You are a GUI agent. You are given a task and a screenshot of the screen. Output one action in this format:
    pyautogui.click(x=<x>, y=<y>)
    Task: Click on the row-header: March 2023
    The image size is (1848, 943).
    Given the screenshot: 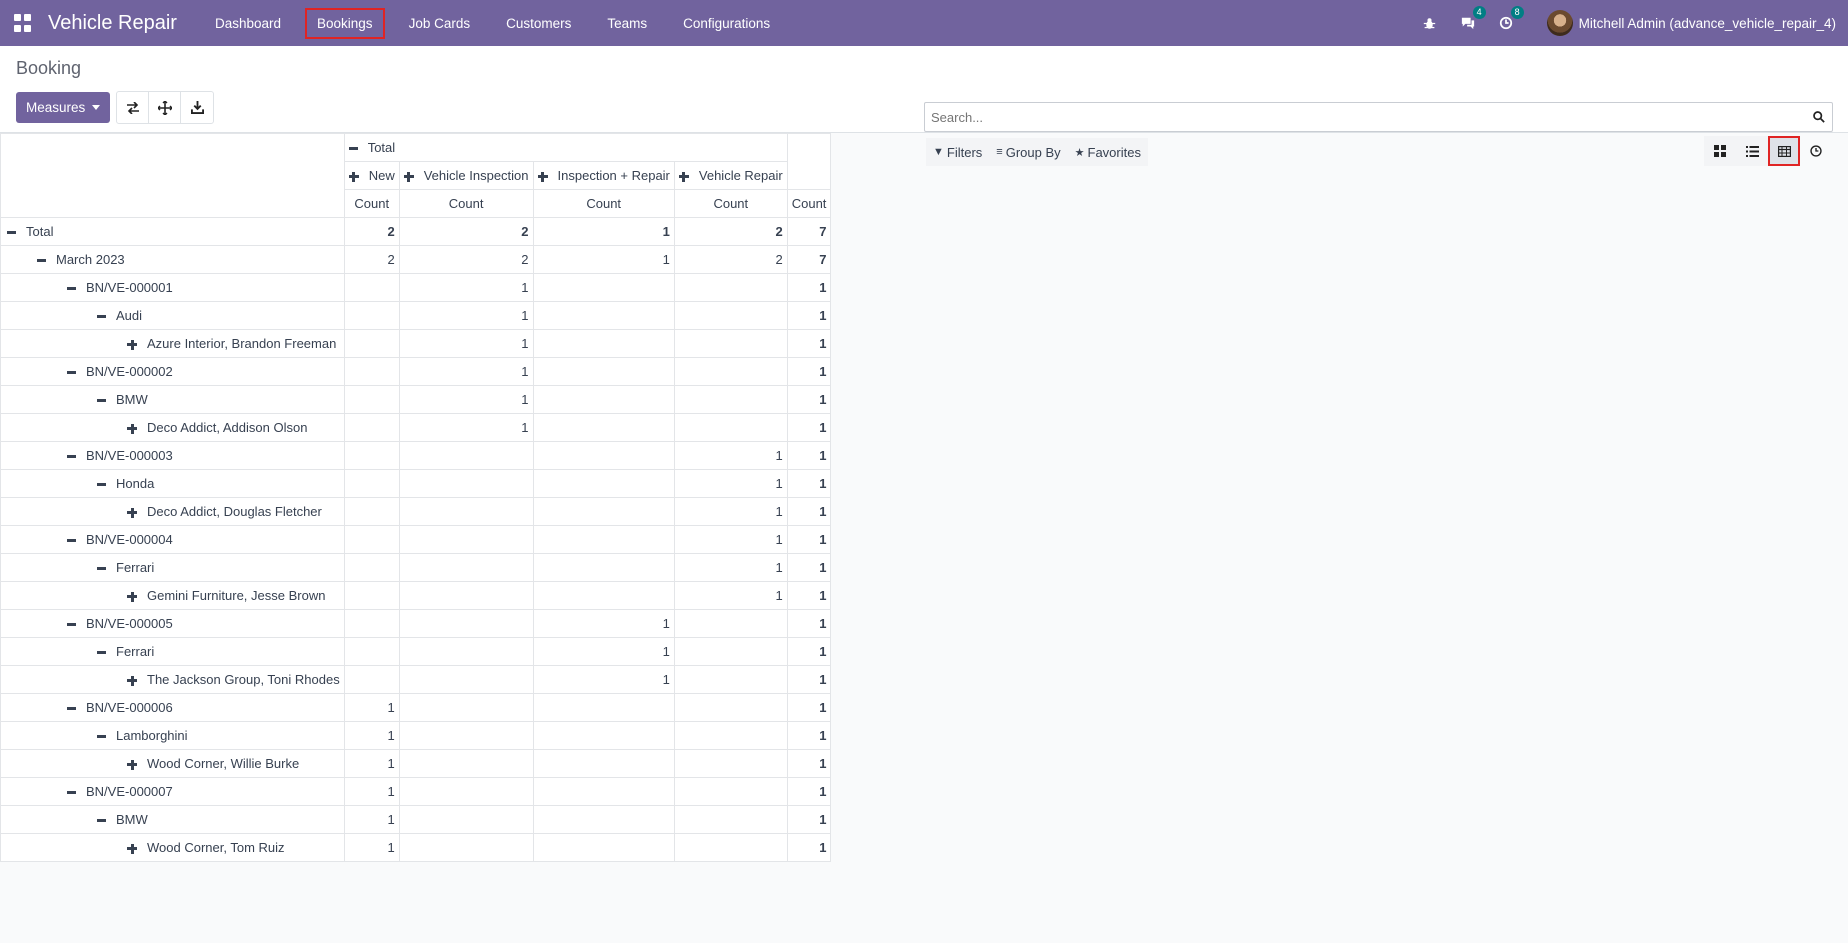 What is the action you would take?
    pyautogui.click(x=172, y=259)
    